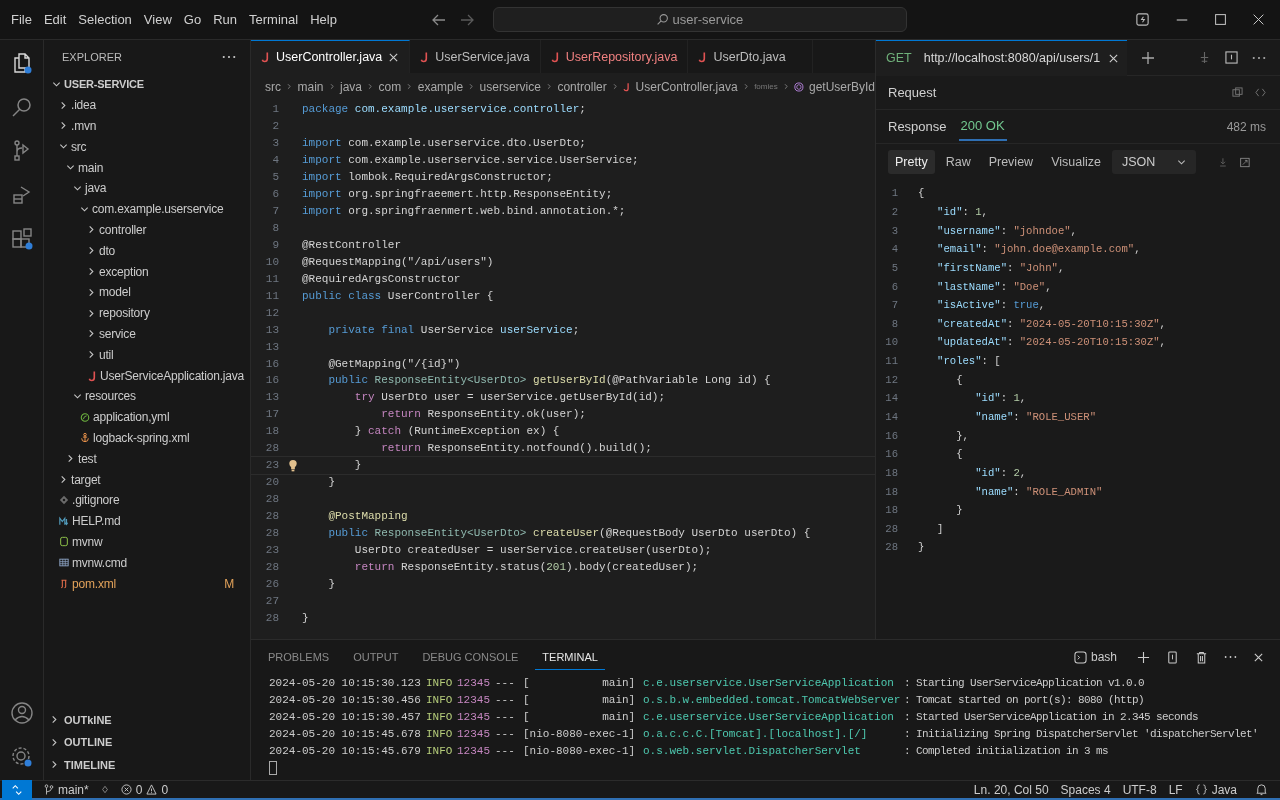  I want to click on chevron-icon, so click(409, 86).